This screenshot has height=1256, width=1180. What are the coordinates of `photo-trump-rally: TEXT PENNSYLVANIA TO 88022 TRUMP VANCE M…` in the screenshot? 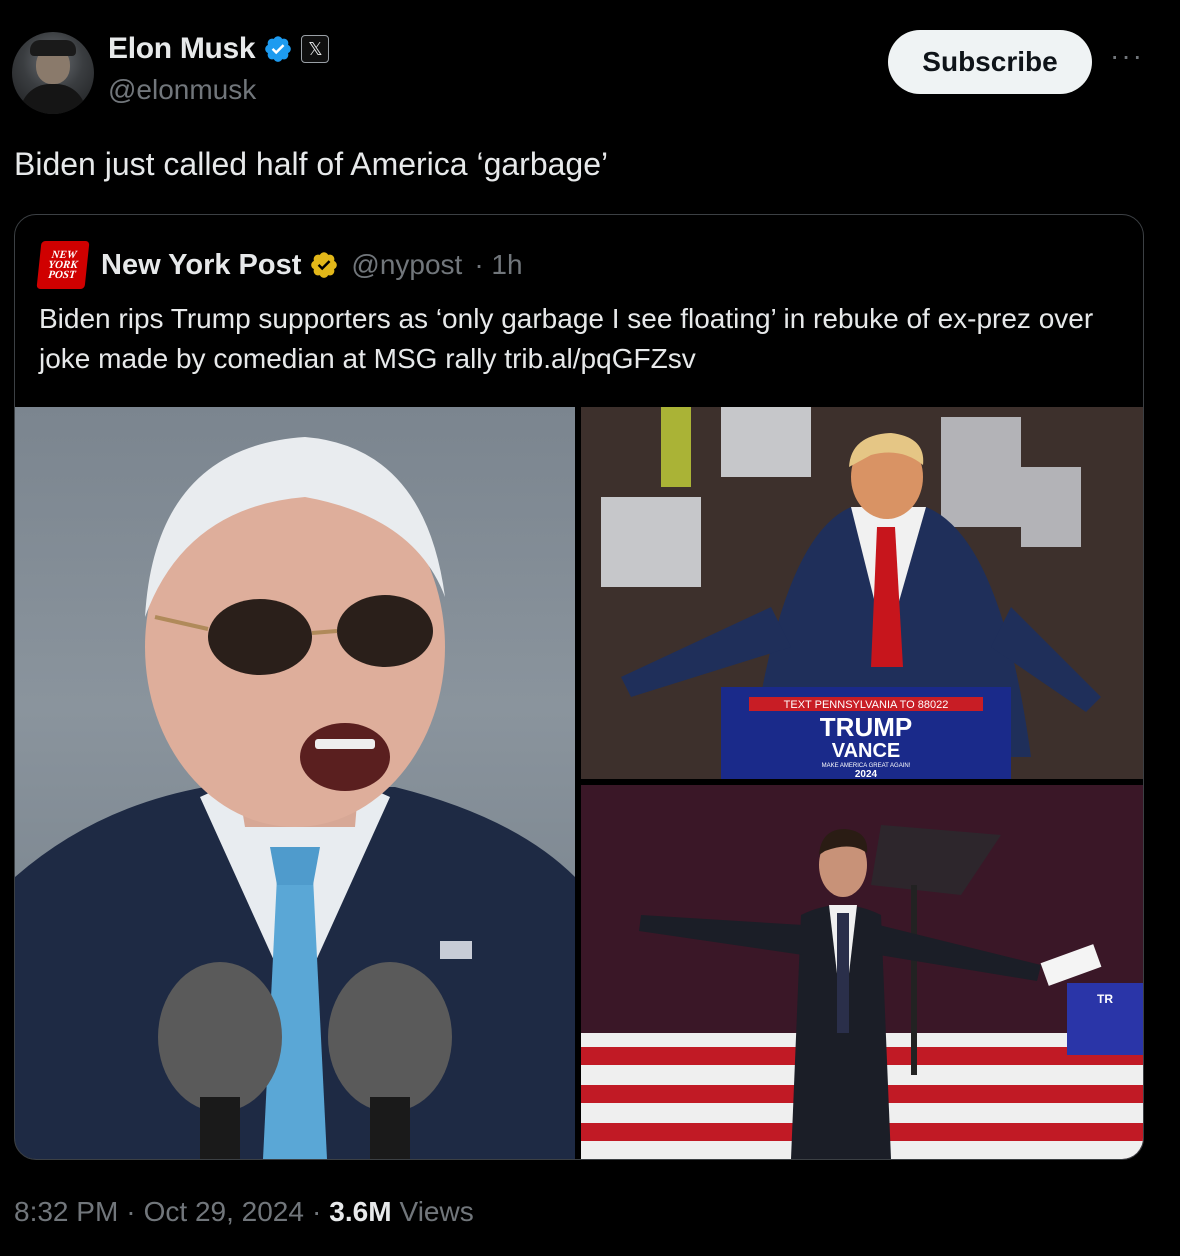 It's located at (862, 593).